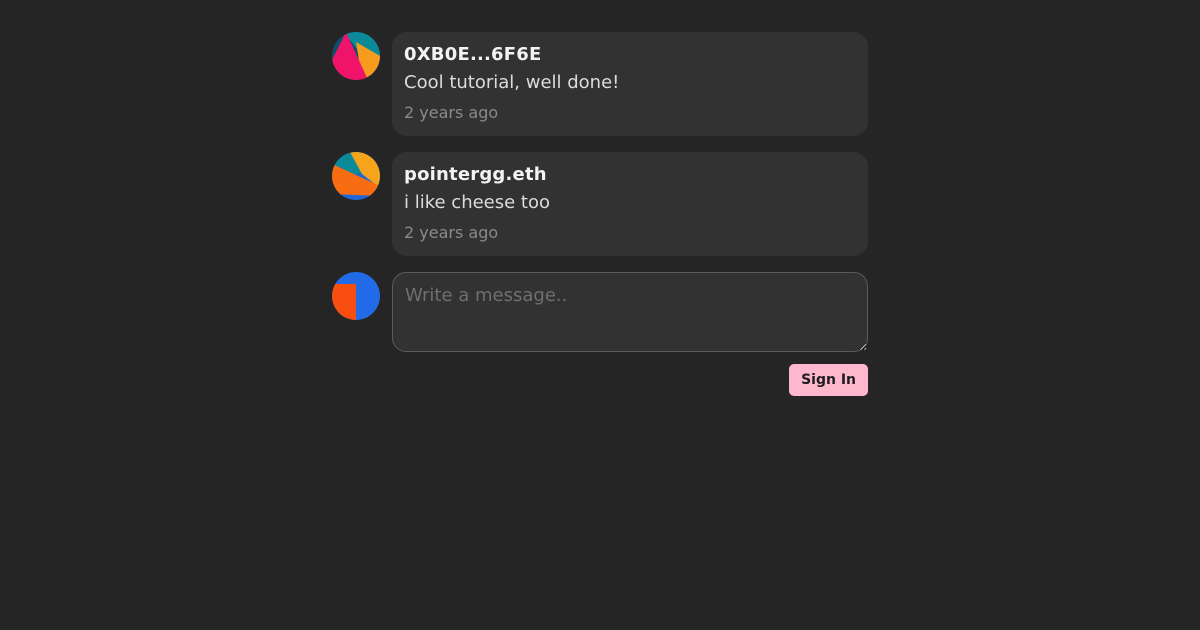 The image size is (1200, 630). Describe the element at coordinates (600, 380) in the screenshot. I see `composer-actions: Sign In` at that location.